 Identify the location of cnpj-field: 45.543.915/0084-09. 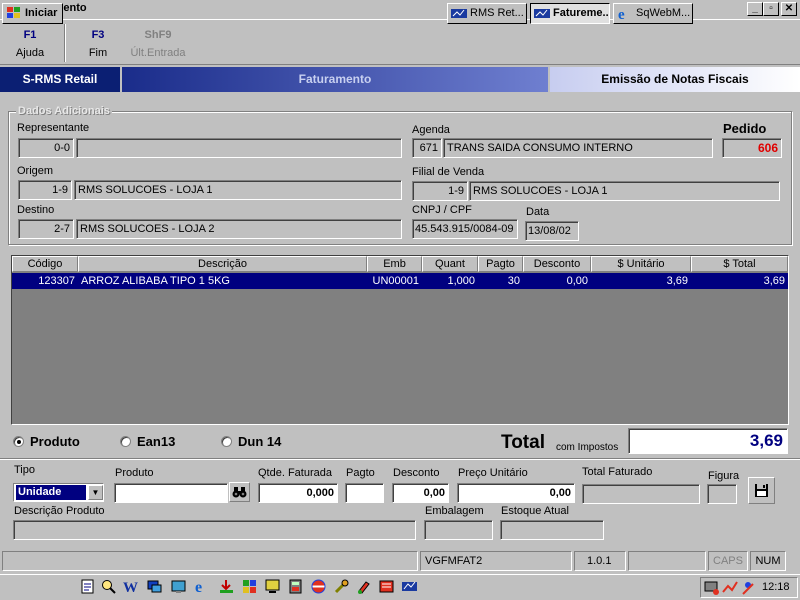
(465, 229).